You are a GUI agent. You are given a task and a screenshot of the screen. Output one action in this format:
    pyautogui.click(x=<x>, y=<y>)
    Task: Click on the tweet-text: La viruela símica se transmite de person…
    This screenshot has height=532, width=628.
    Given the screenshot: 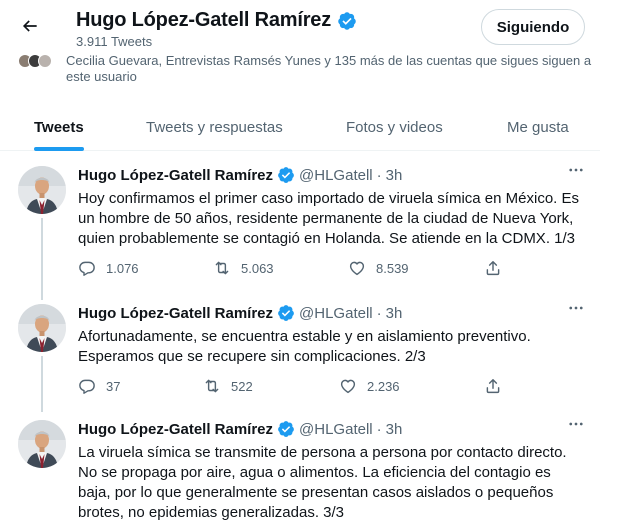 What is the action you would take?
    pyautogui.click(x=322, y=482)
    